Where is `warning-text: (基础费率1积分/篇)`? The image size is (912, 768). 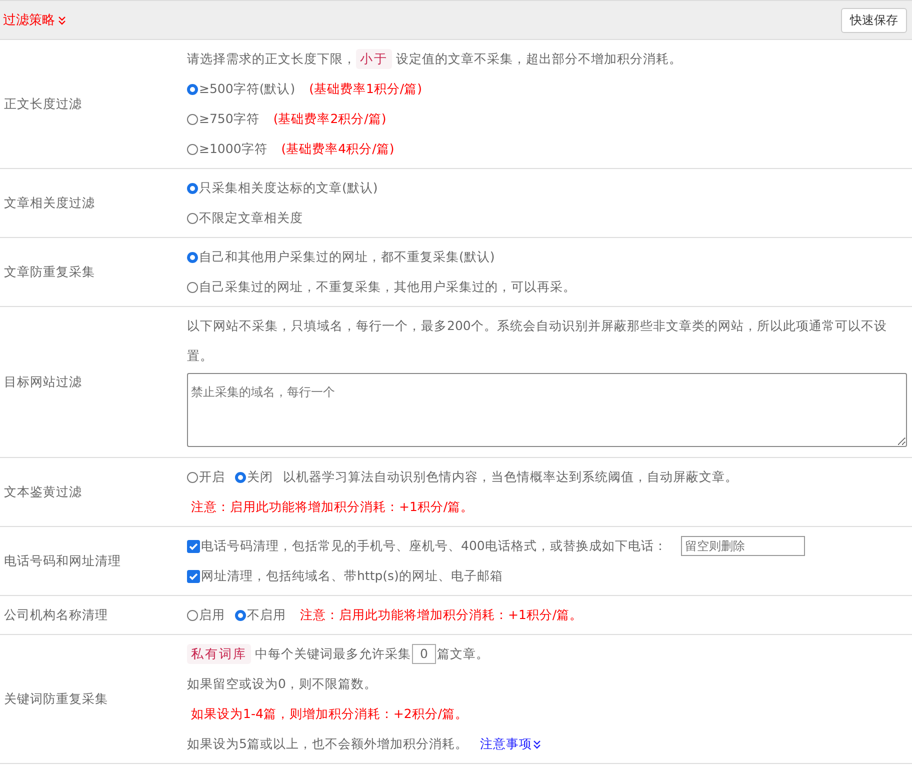
warning-text: (基础费率1积分/篇) is located at coordinates (365, 89).